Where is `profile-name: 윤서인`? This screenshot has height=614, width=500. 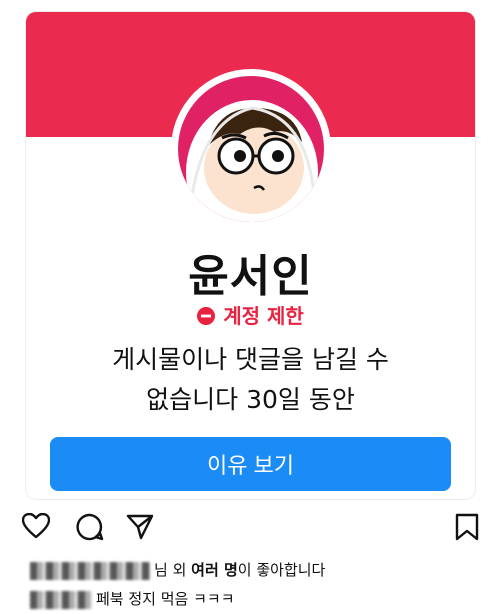
profile-name: 윤서인 is located at coordinates (250, 276).